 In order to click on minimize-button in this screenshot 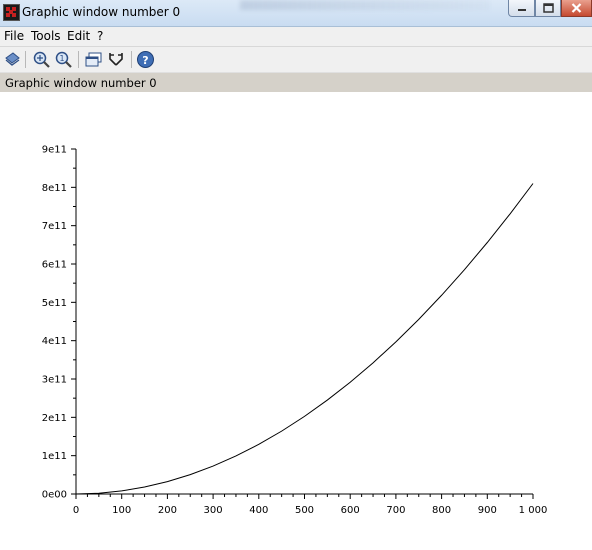, I will do `click(521, 8)`.